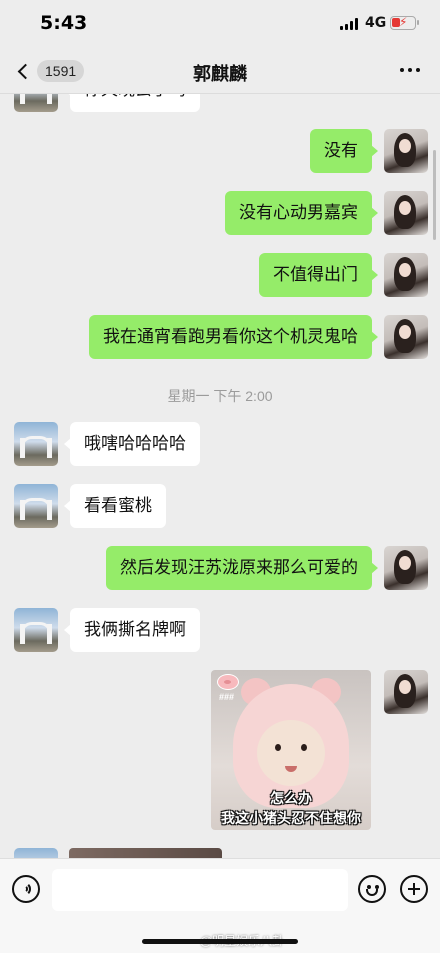 The height and width of the screenshot is (953, 440). I want to click on signal-icon, so click(350, 24).